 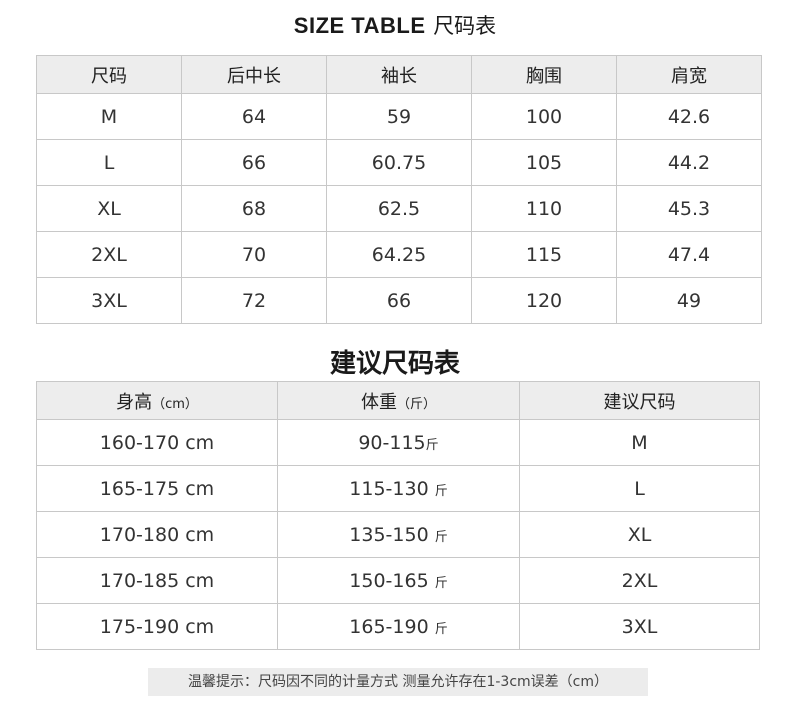 I want to click on cell-back-length: 66, so click(x=254, y=162).